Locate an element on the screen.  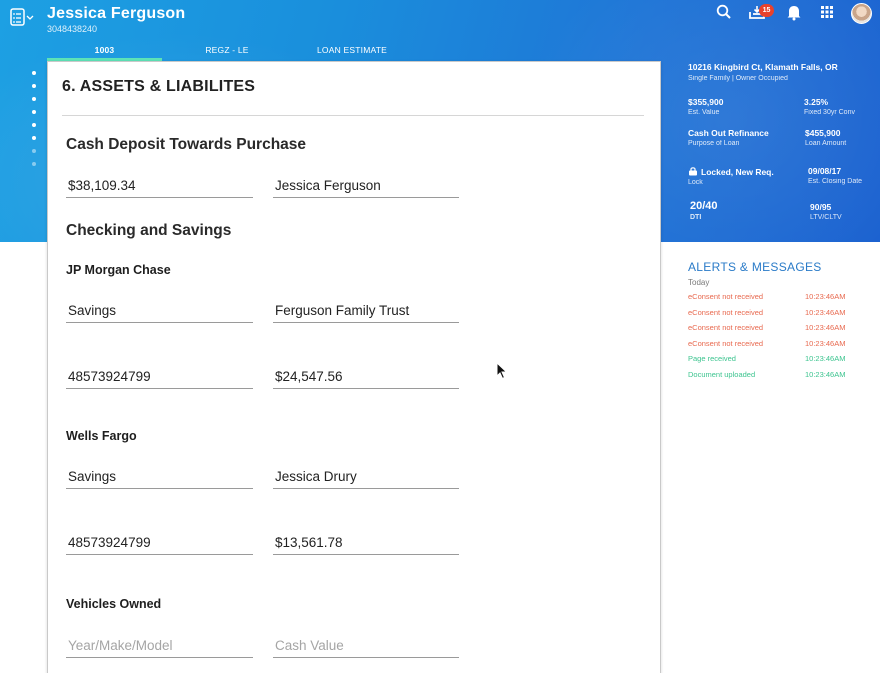
closing-date: 09/08/17 Est. Closing Date is located at coordinates (835, 175).